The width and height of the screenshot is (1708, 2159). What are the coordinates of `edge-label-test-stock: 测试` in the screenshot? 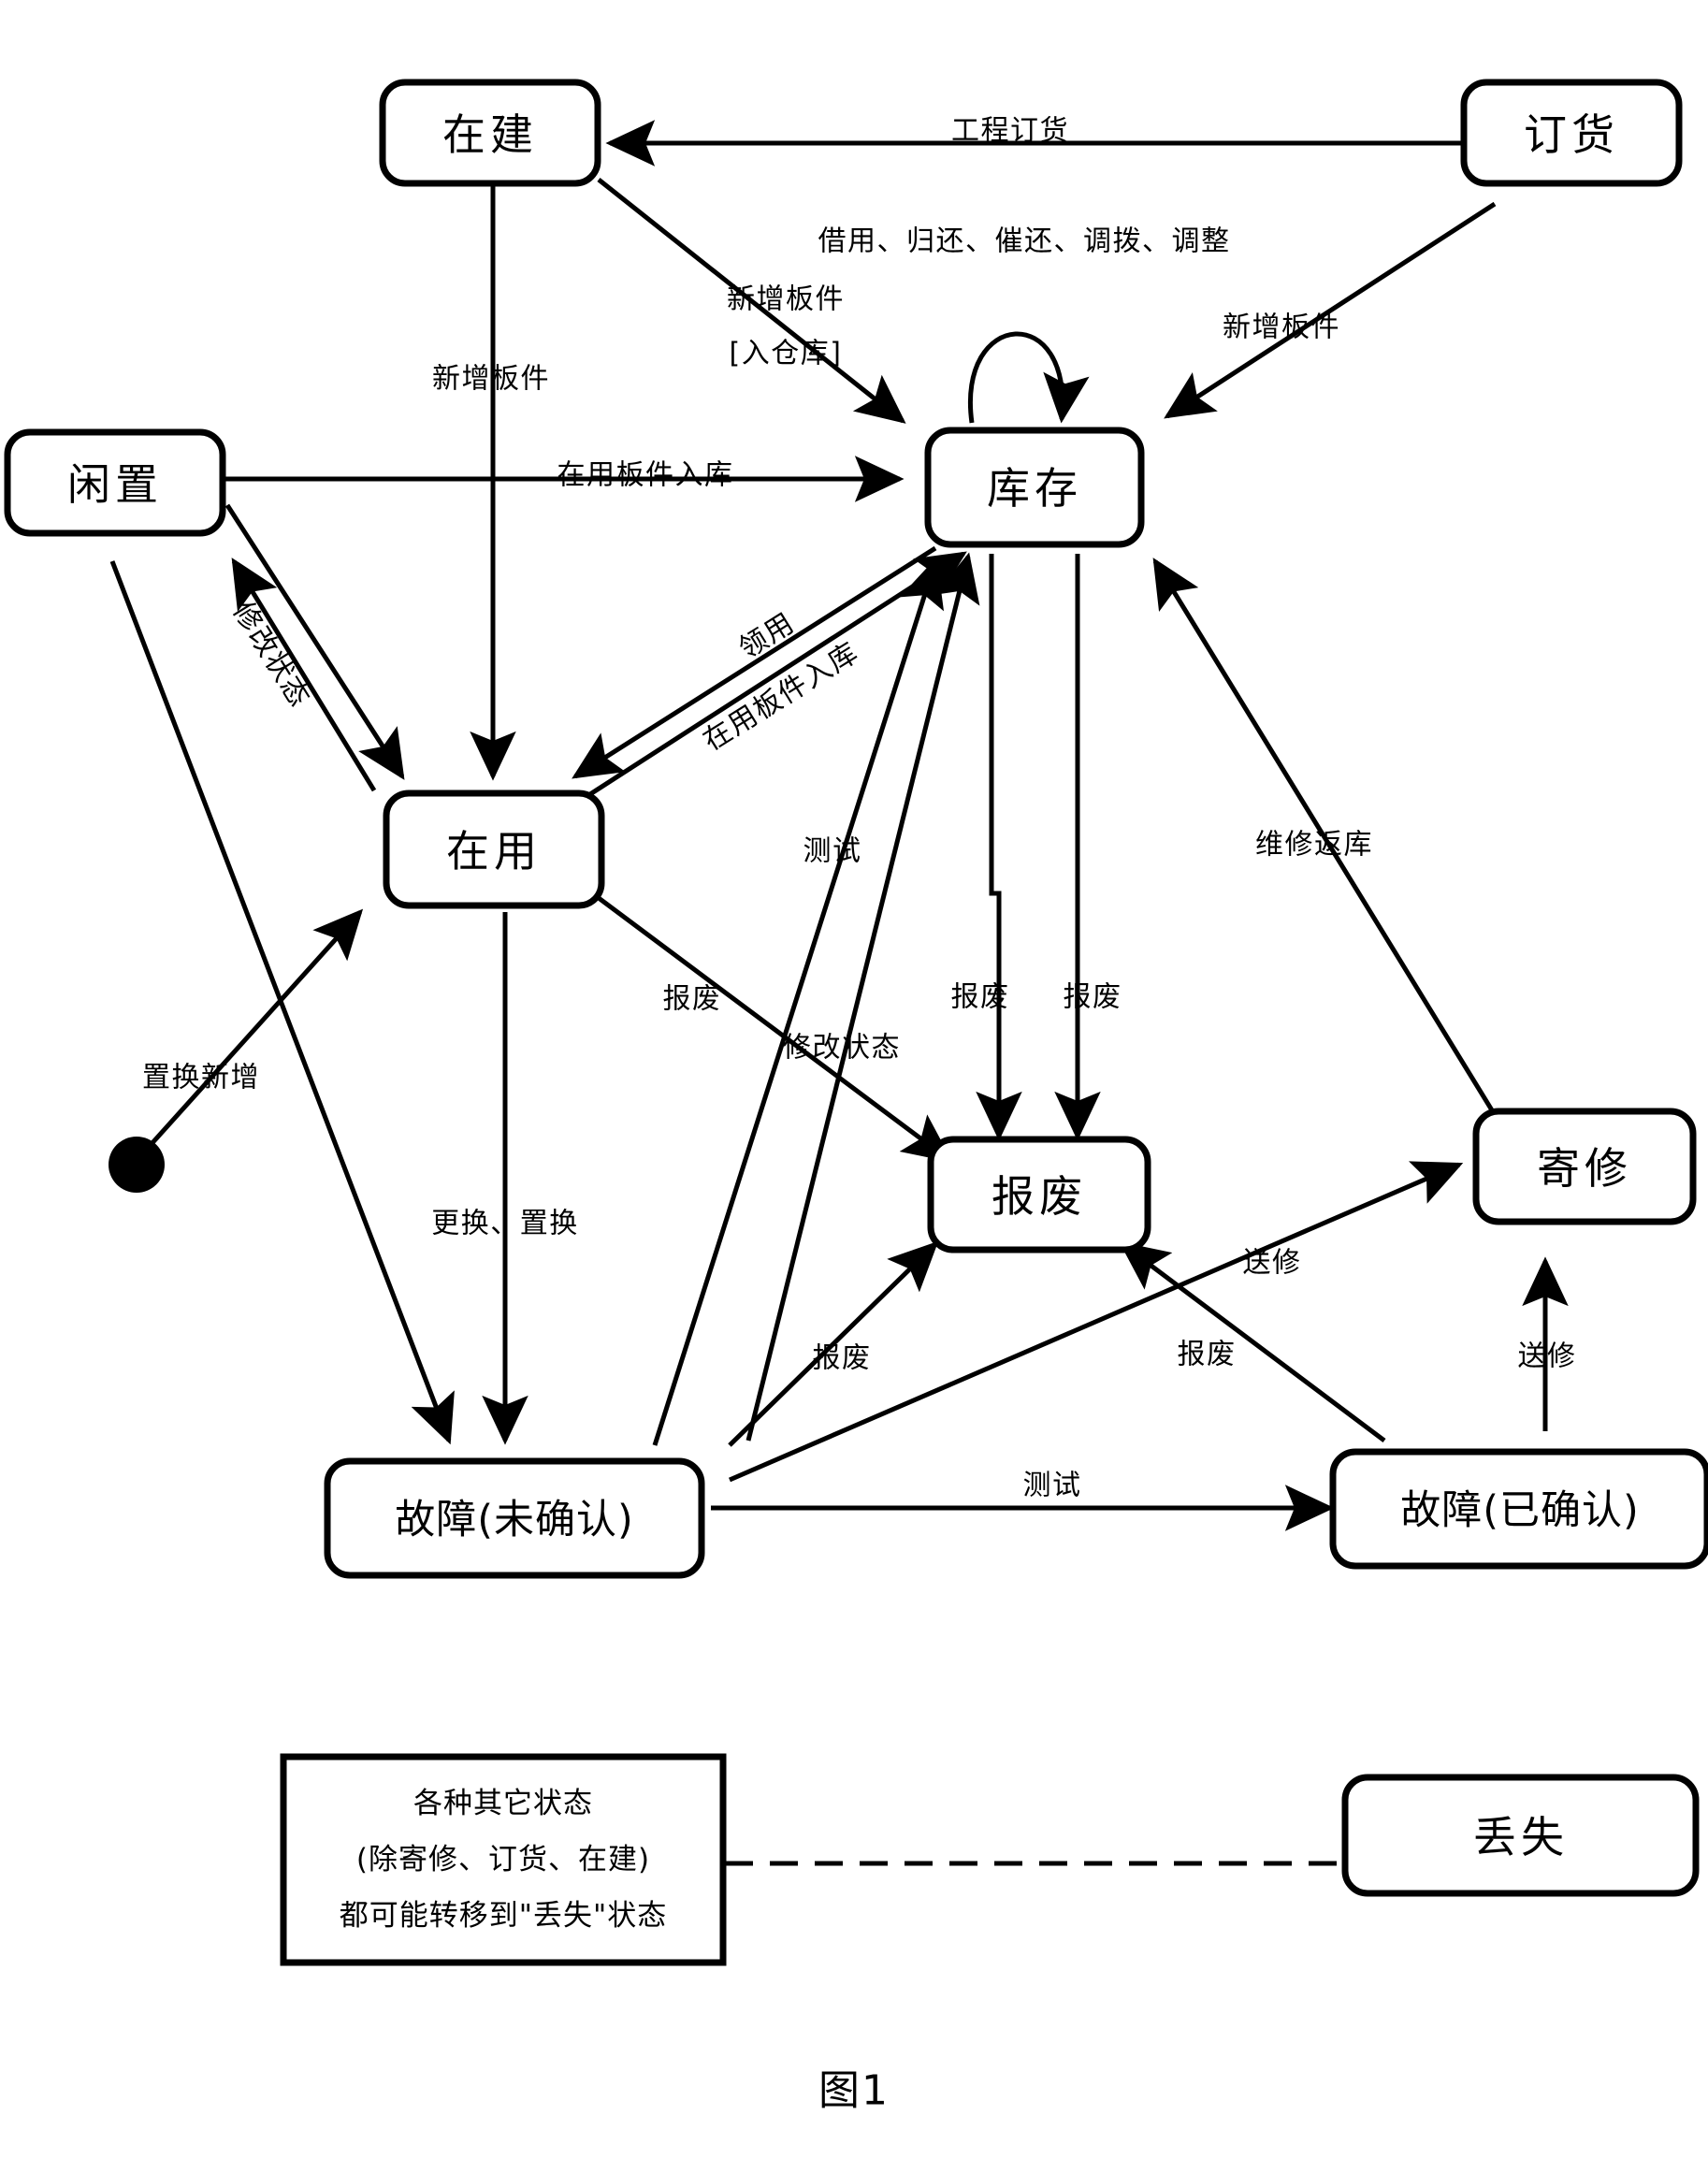 It's located at (832, 851).